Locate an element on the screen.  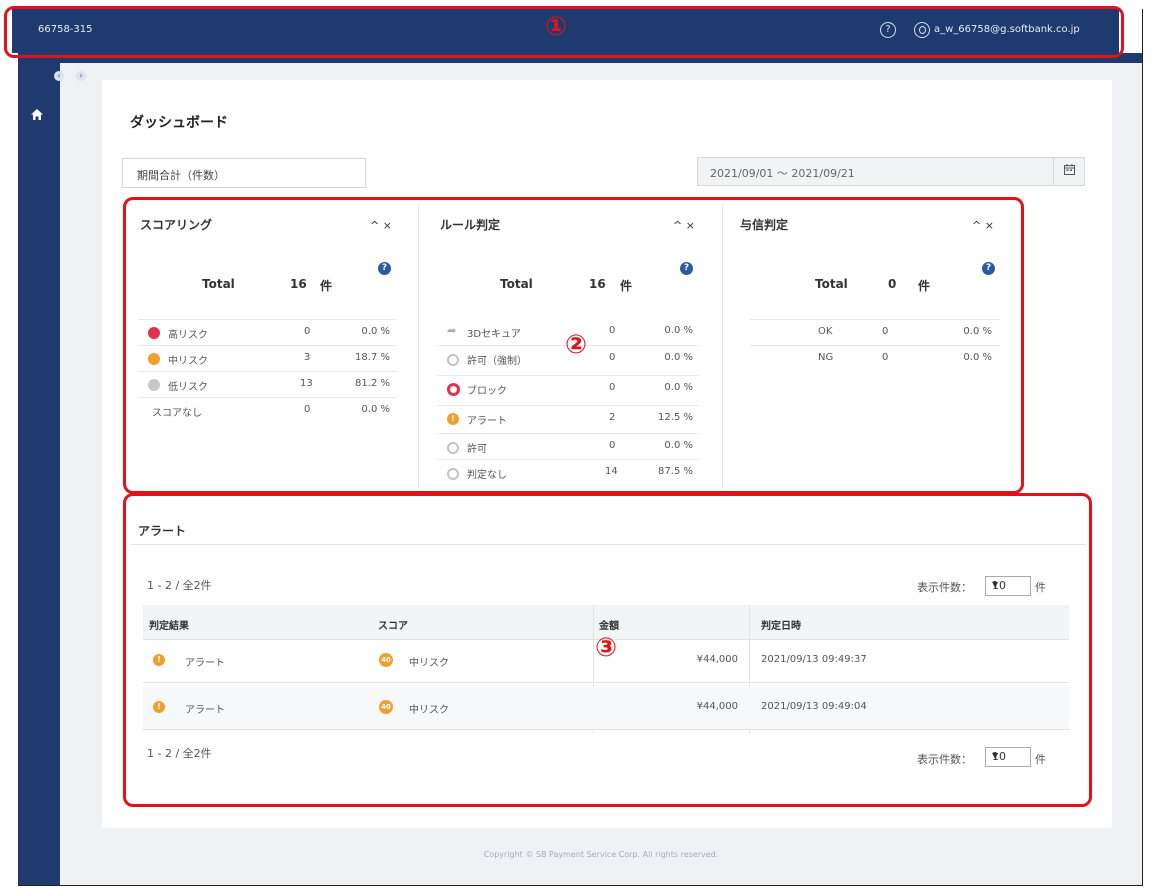
sidebar is located at coordinates (39, 469).